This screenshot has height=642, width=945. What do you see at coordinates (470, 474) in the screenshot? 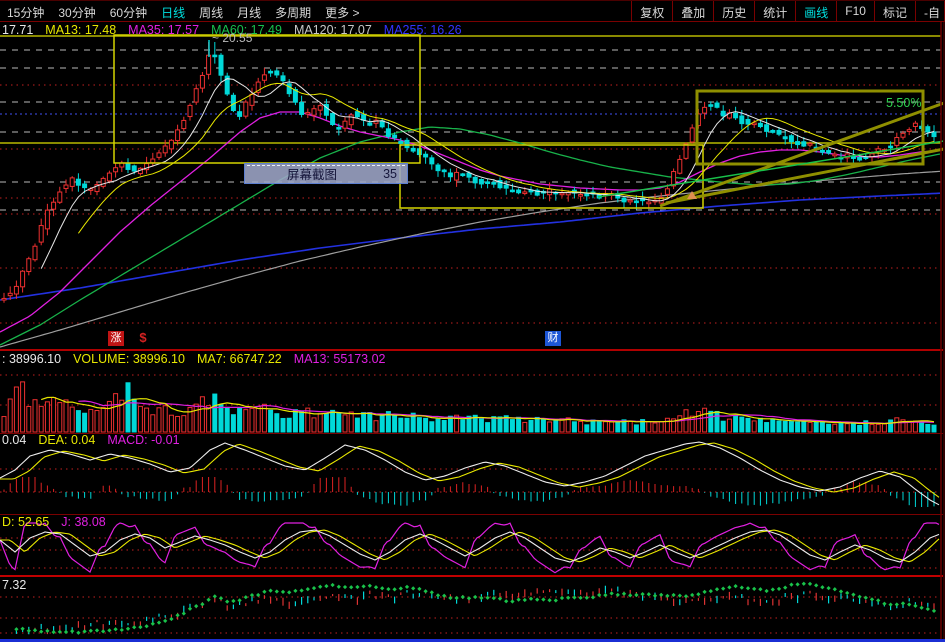
I see `macd-pane` at bounding box center [470, 474].